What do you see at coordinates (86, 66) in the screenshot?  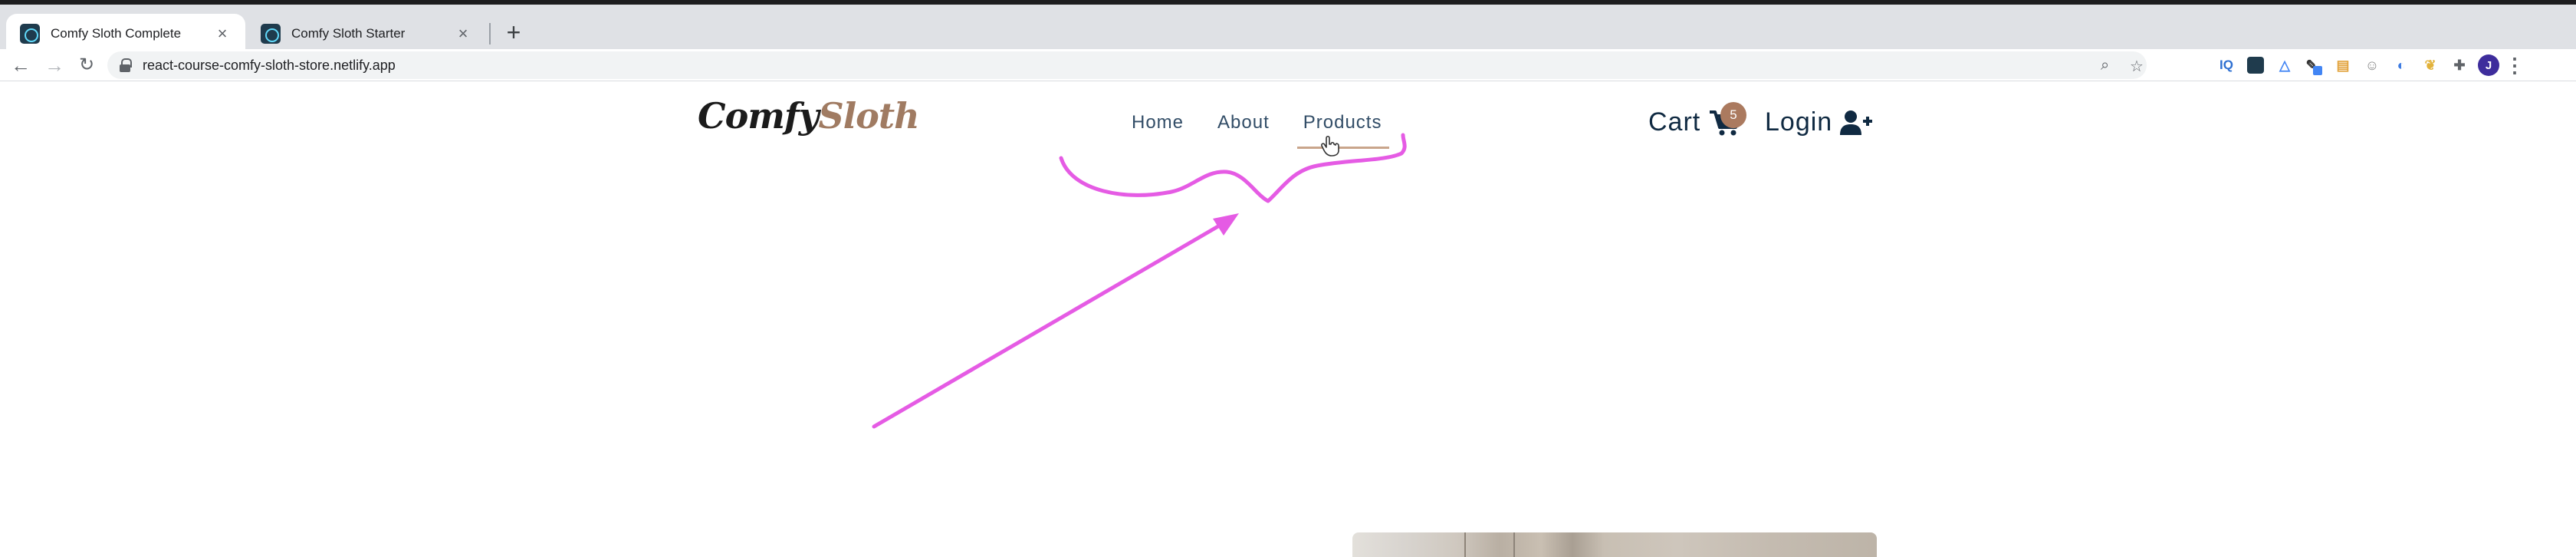 I see `reload-button: ↻` at bounding box center [86, 66].